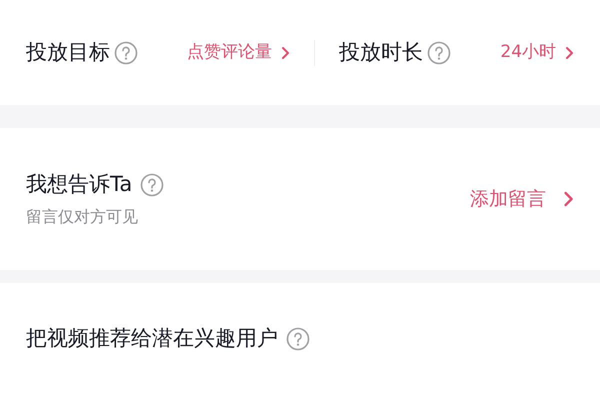  Describe the element at coordinates (152, 338) in the screenshot. I see `section-title: 把视频推荐给潜在兴趣用户` at that location.